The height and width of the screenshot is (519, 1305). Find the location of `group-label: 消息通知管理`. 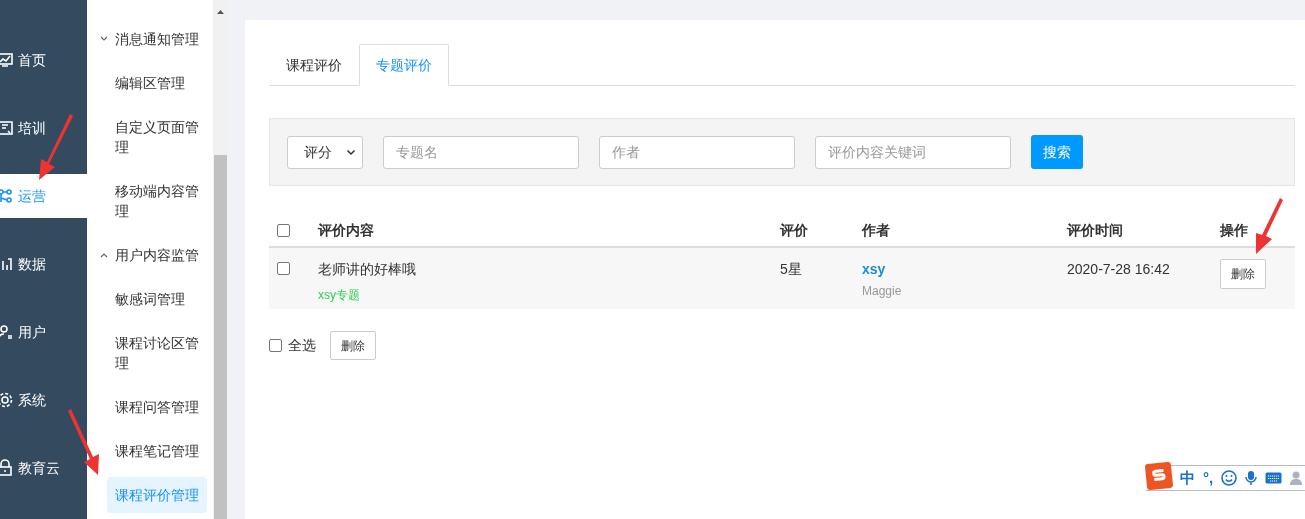

group-label: 消息通知管理 is located at coordinates (157, 39).